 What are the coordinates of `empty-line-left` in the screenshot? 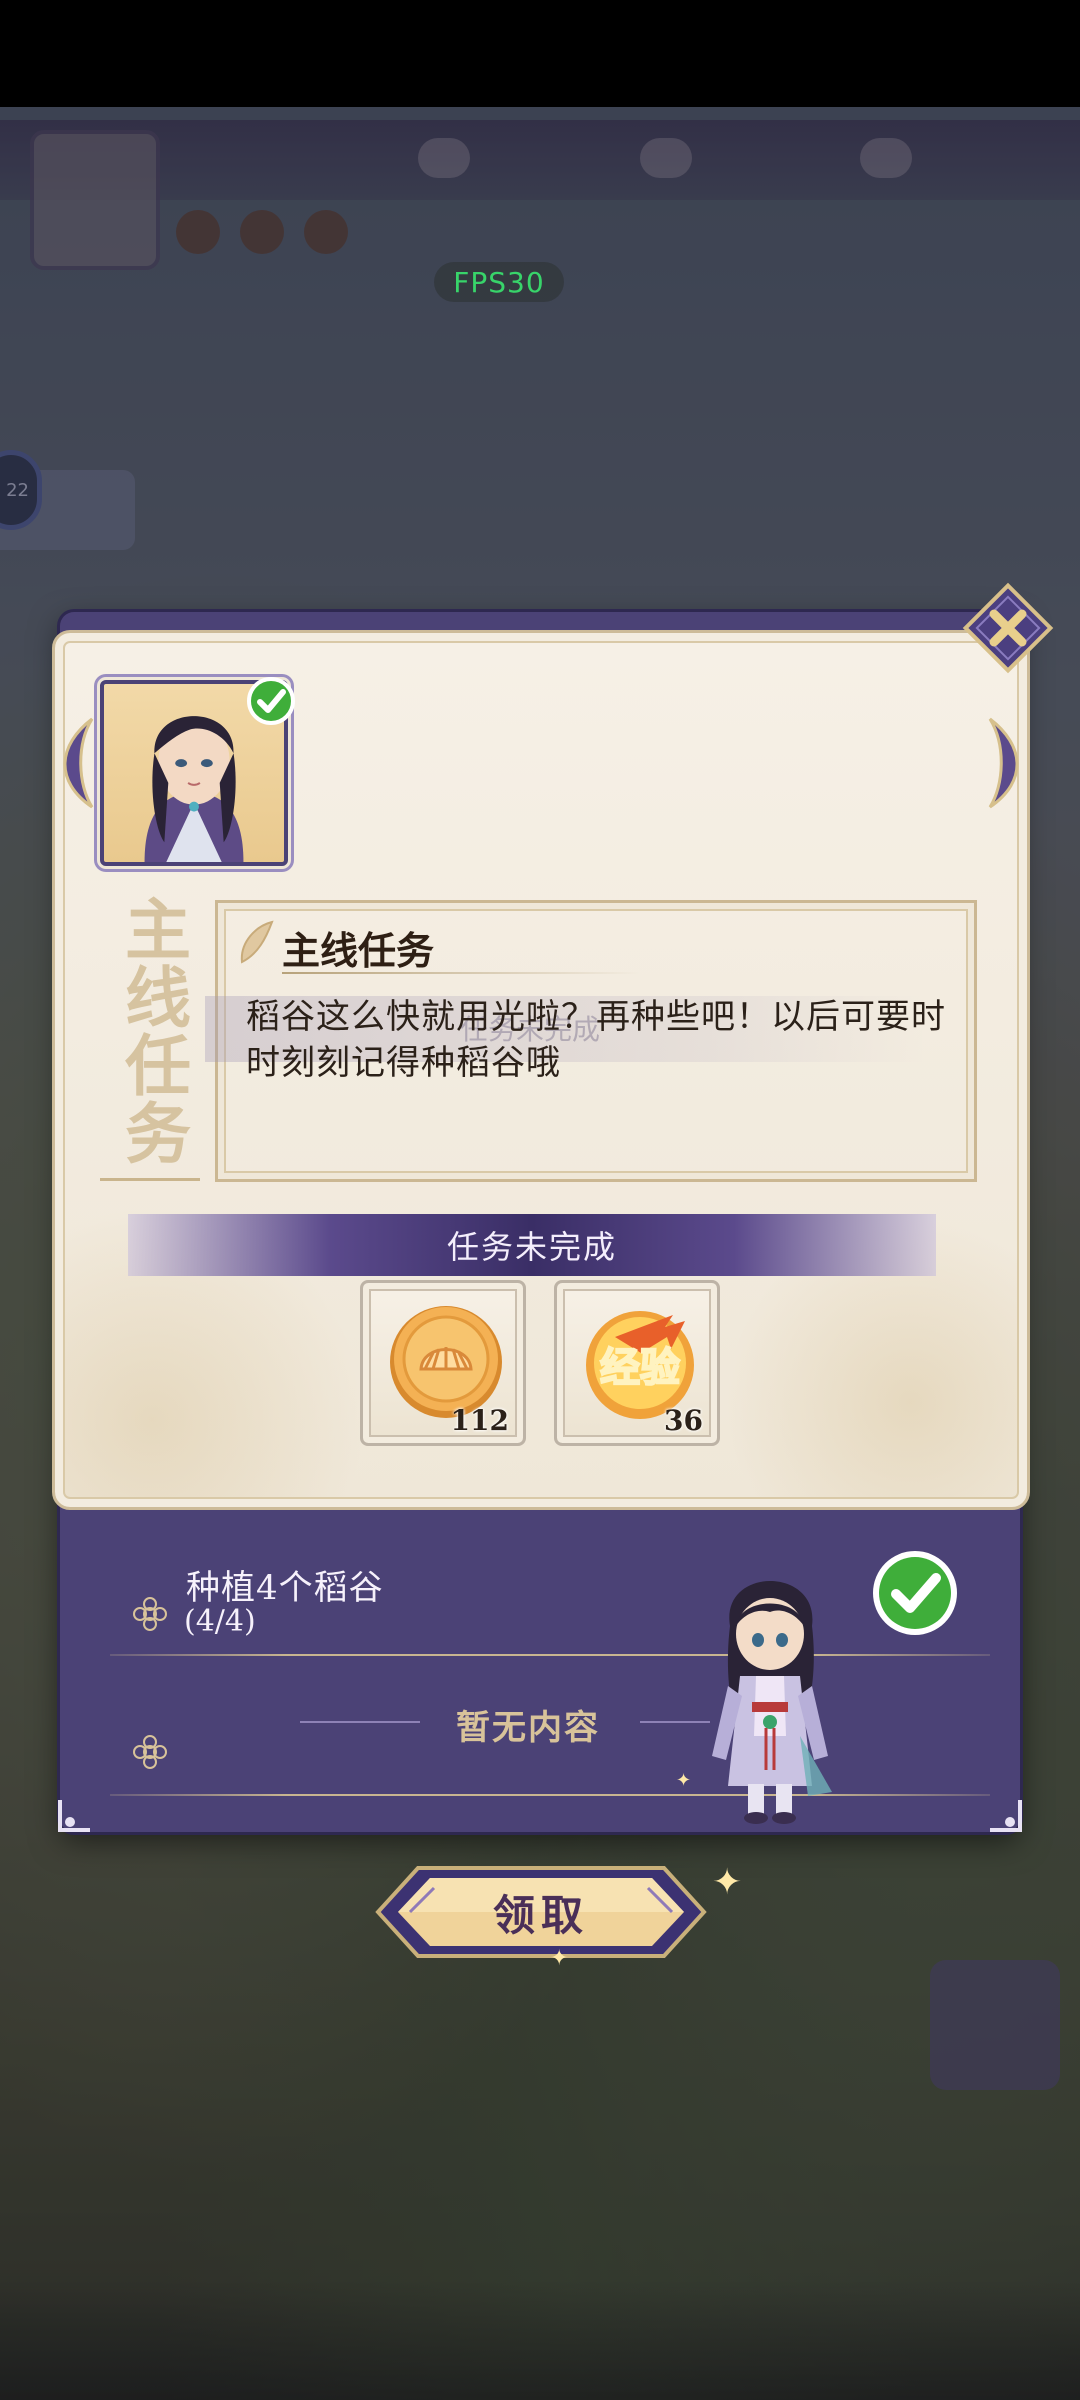 It's located at (360, 1722).